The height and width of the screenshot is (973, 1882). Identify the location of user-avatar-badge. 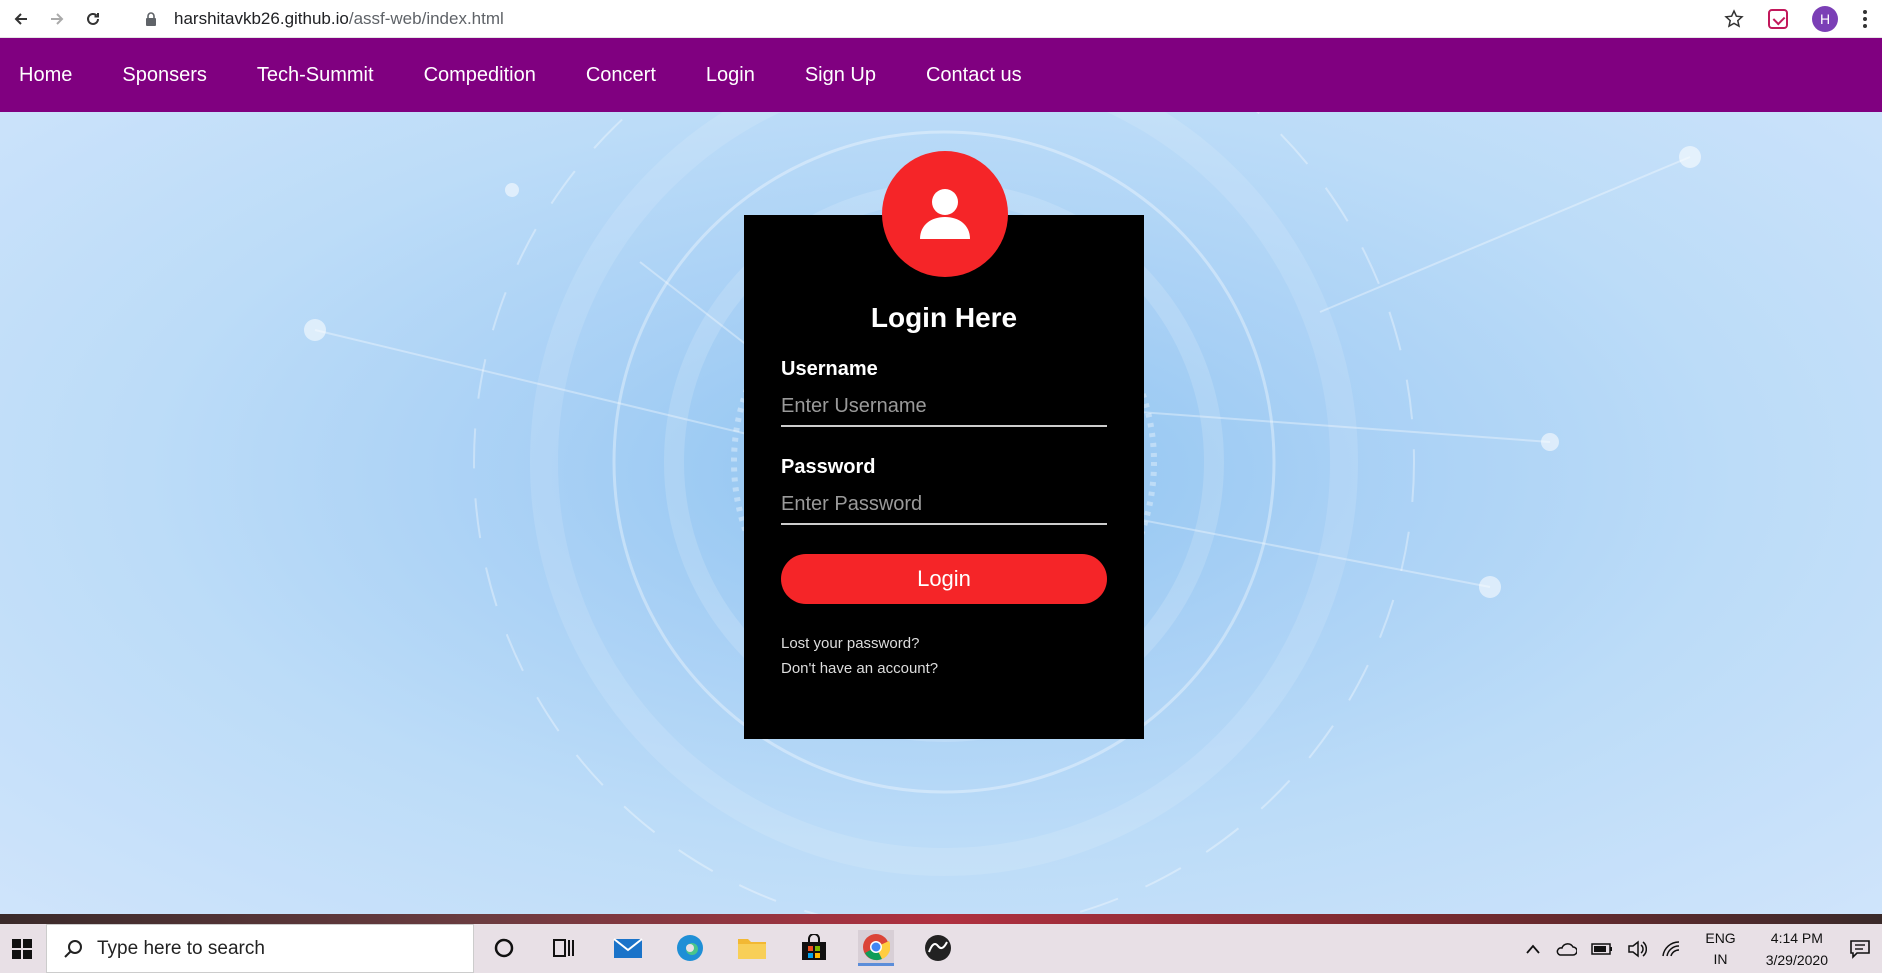
(945, 214).